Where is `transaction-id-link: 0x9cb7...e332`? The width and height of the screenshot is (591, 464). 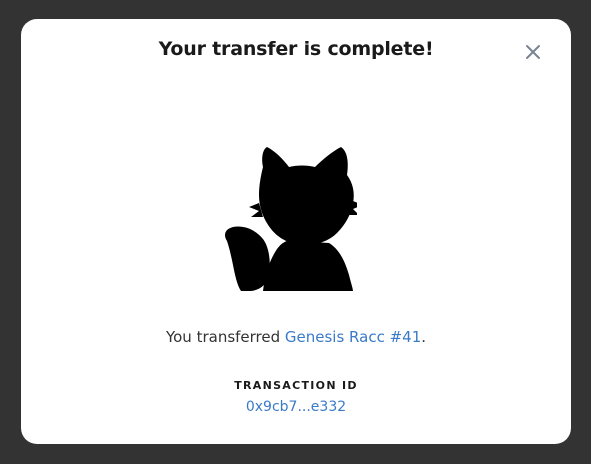 transaction-id-link: 0x9cb7...e332 is located at coordinates (296, 407).